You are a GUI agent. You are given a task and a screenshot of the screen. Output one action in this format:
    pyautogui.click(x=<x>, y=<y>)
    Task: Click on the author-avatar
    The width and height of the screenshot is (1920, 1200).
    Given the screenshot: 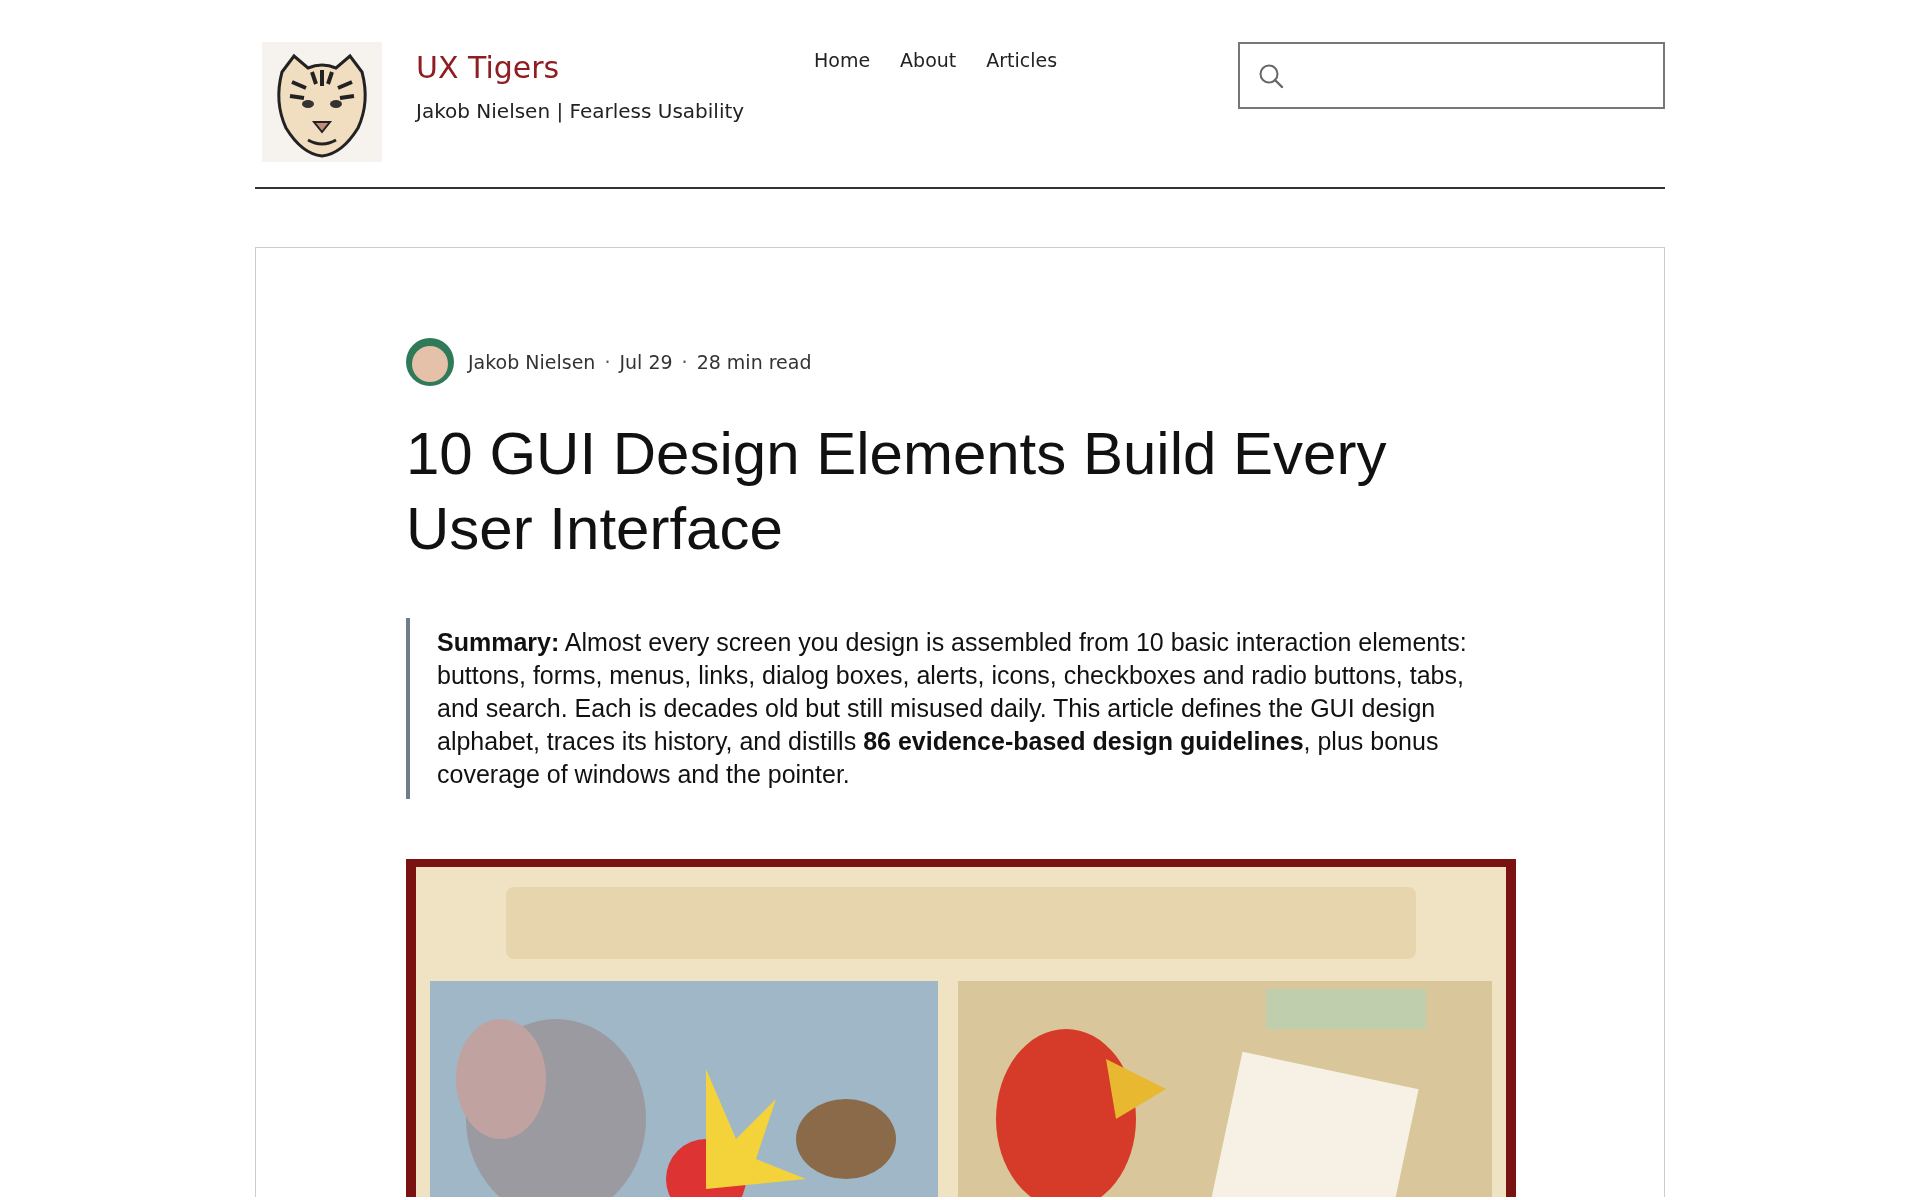 What is the action you would take?
    pyautogui.click(x=430, y=362)
    